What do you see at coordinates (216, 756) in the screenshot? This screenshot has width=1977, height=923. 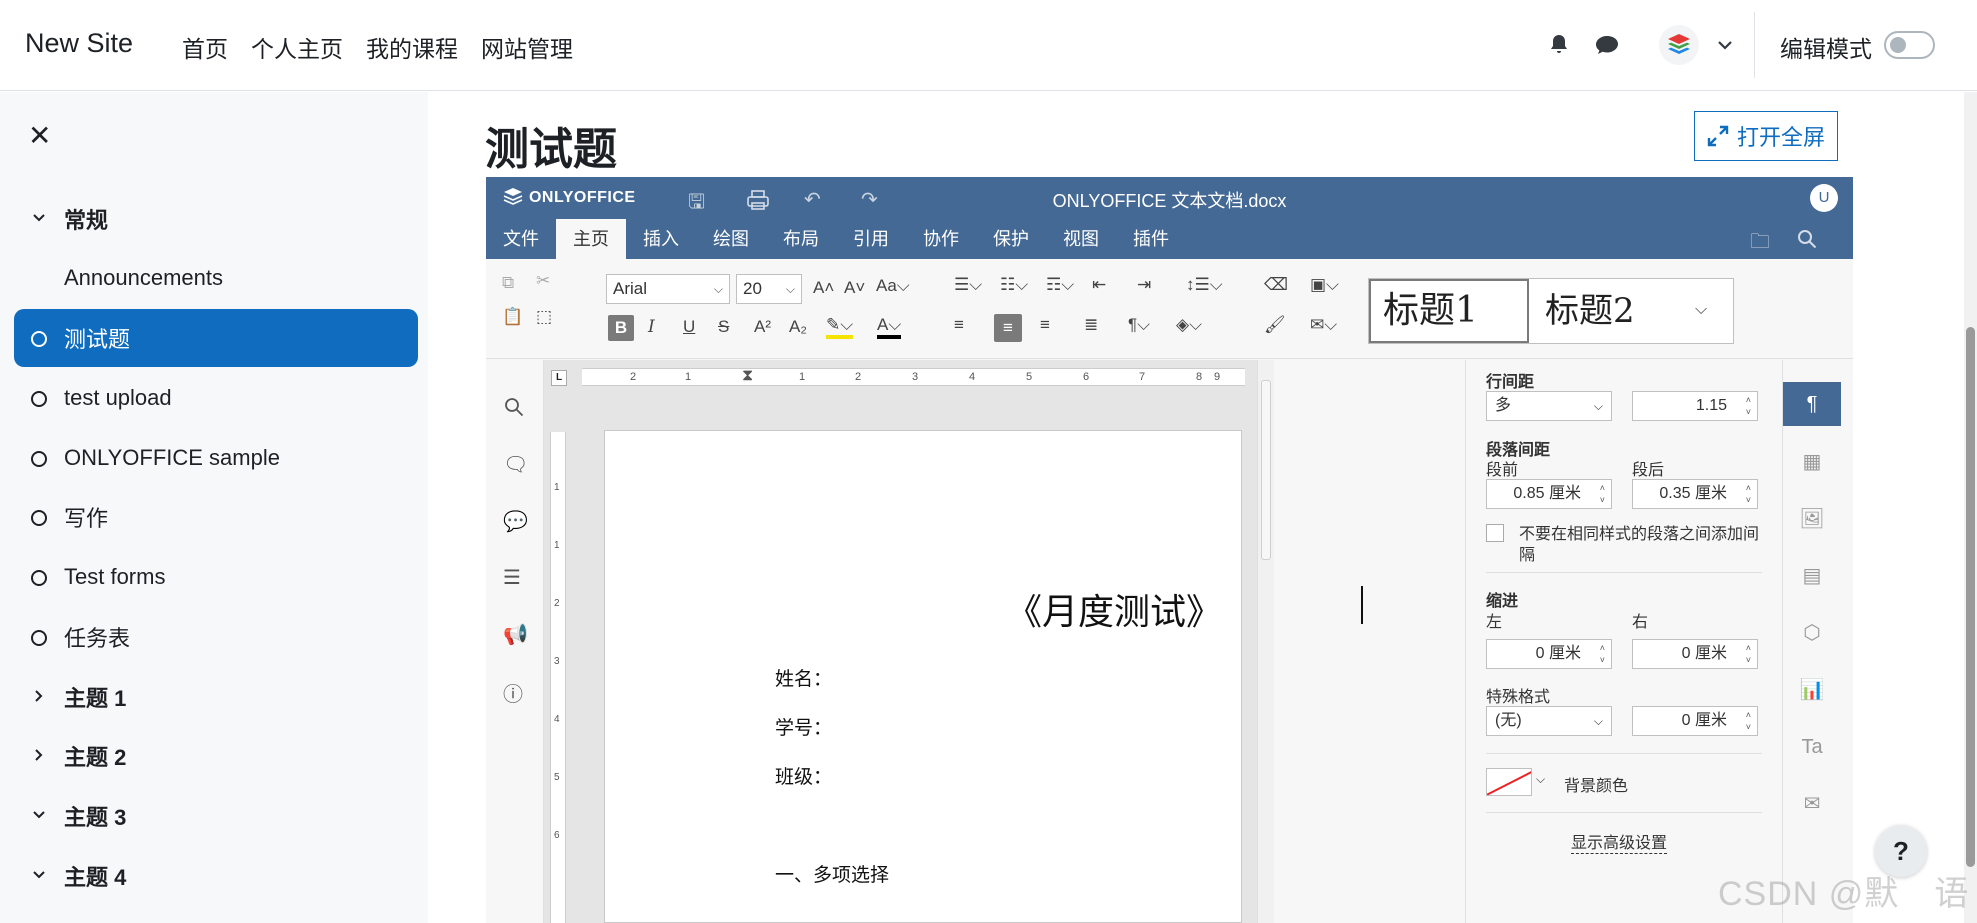 I see `sidebar-section-topic-2: 主题 2` at bounding box center [216, 756].